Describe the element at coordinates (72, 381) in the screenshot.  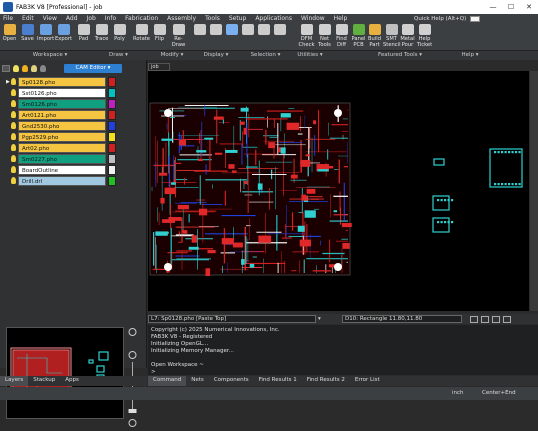
I see `tab-apps: Apps` at that location.